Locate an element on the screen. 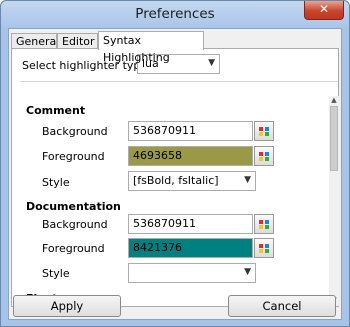  comment-background-field: 536870911 is located at coordinates (190, 131).